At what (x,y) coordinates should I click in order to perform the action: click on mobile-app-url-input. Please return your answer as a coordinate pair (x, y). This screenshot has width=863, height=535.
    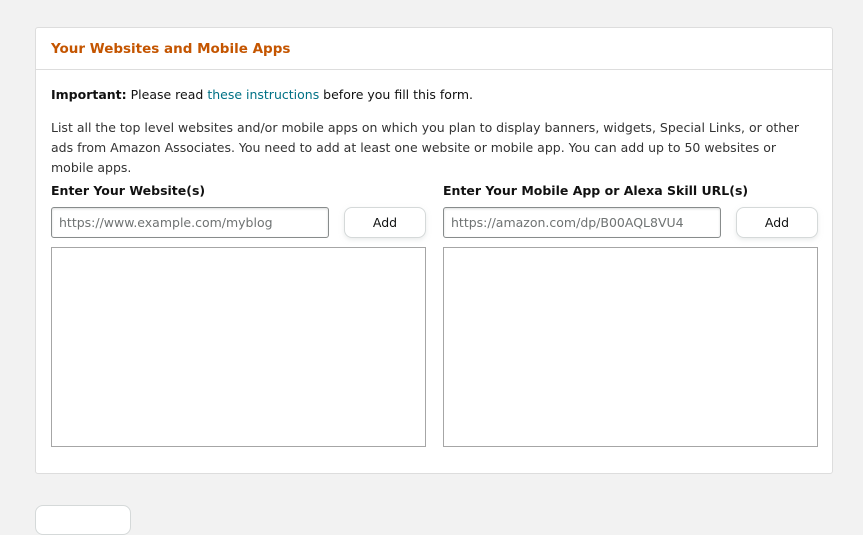
    Looking at the image, I should click on (582, 222).